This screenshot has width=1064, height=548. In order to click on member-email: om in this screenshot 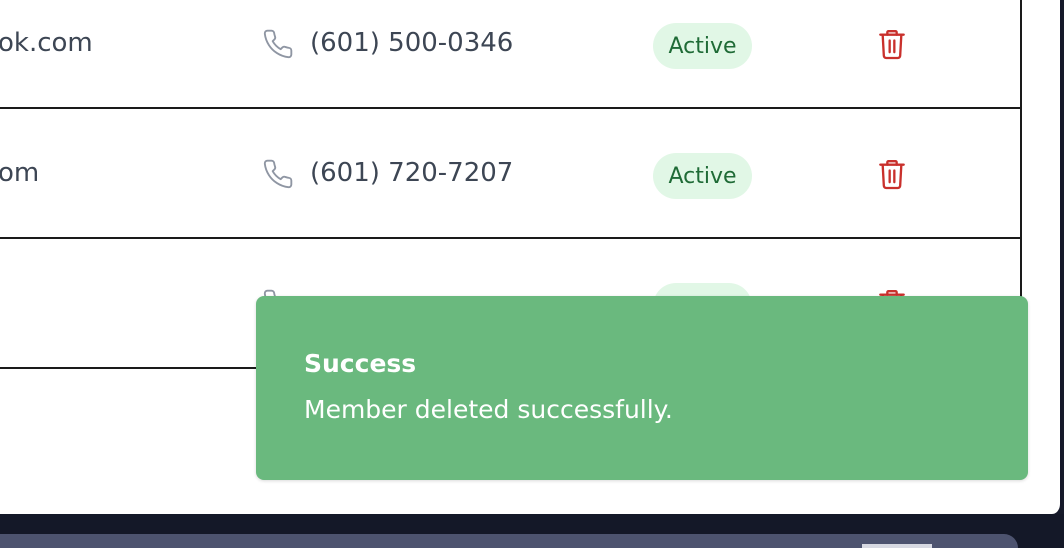, I will do `click(20, 173)`.